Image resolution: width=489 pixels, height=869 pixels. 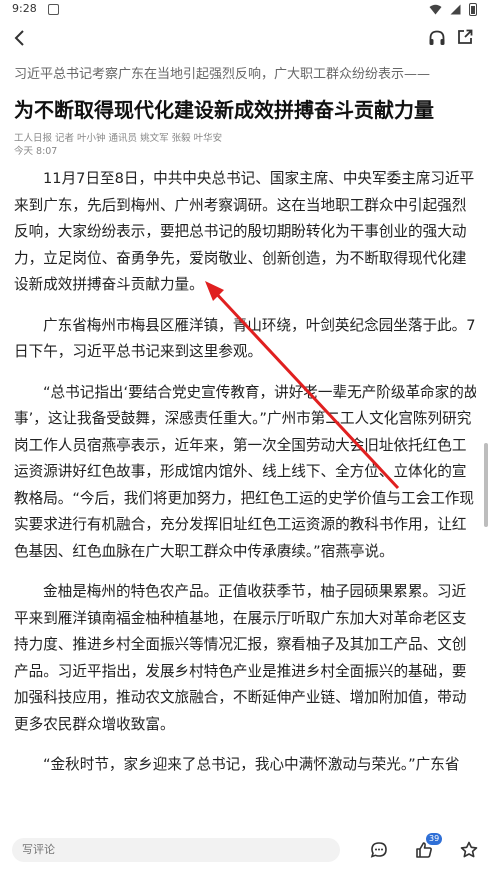 What do you see at coordinates (243, 418) in the screenshot?
I see `paragraph-line: 事’，这让我备受鼓舞，深感责任重大。”广州市第二工人文化宫陈列研究` at bounding box center [243, 418].